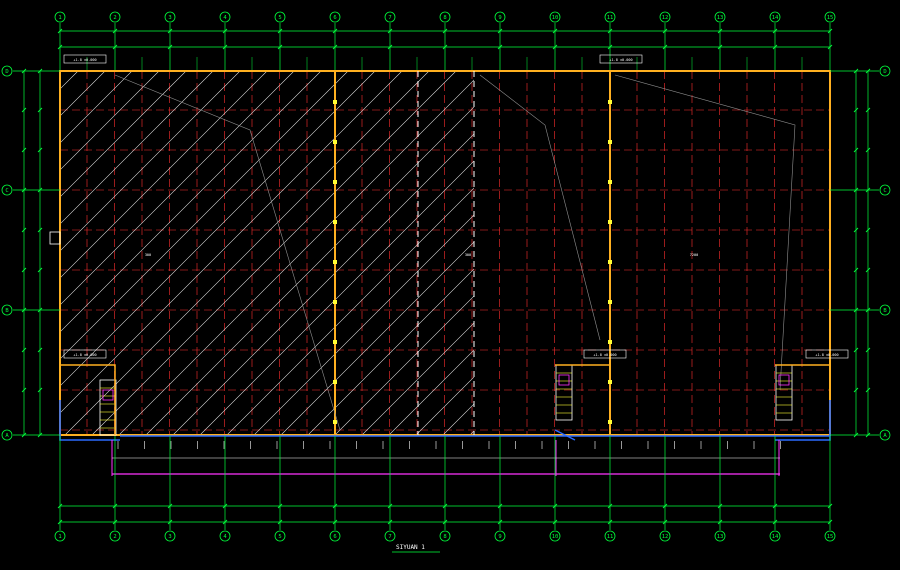  Describe the element at coordinates (705, 232) in the screenshot. I see `slope-line` at that location.